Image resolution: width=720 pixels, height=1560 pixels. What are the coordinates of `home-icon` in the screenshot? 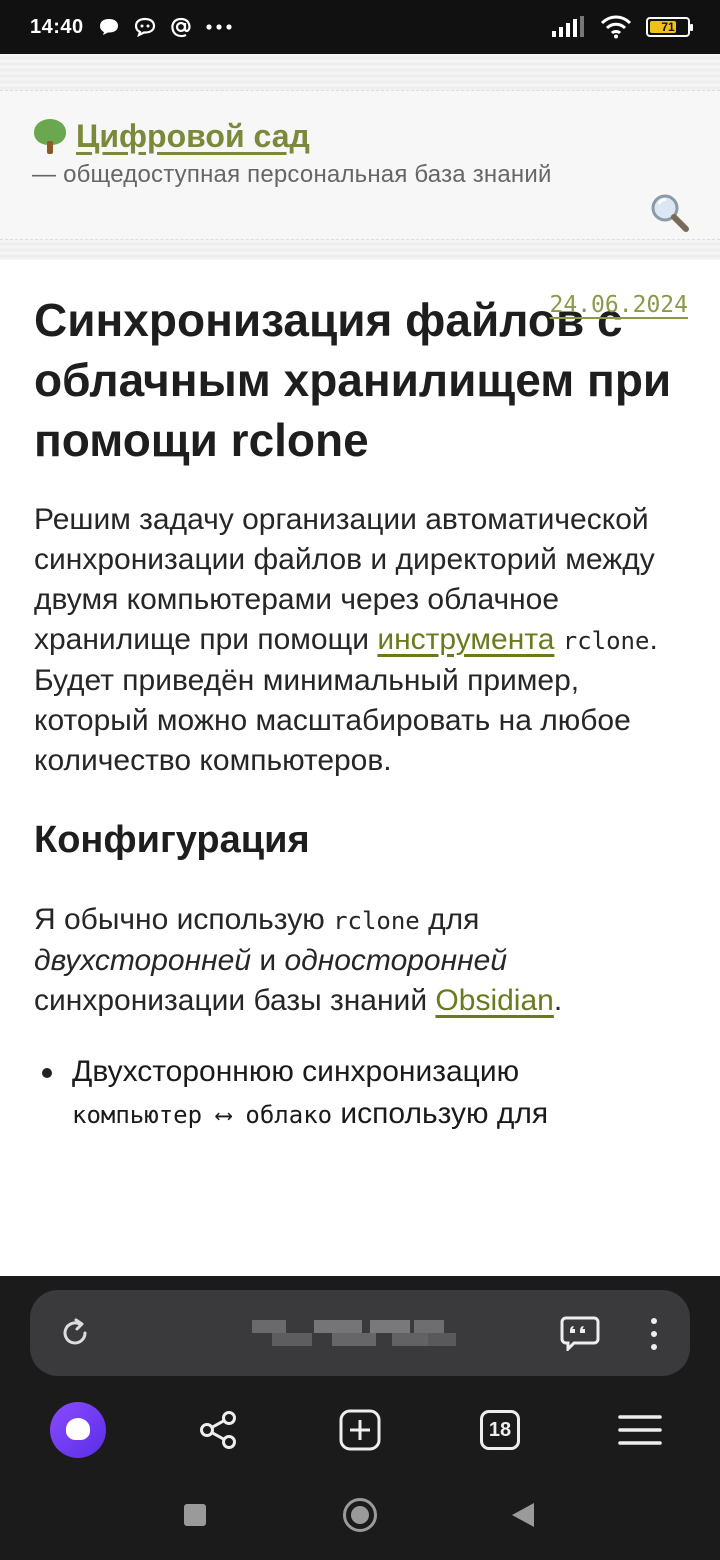 It's located at (360, 1515).